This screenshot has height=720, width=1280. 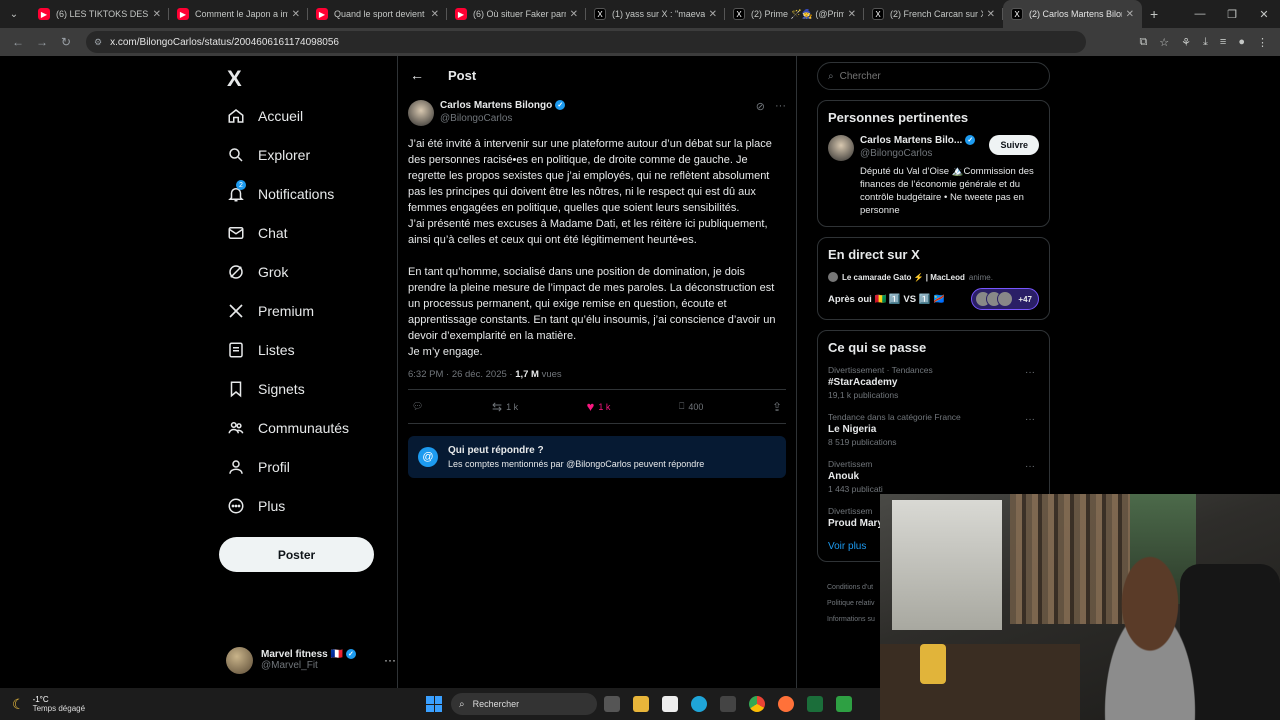 I want to click on browser-tab: ▶ (6) LES TIKTOKS DES POLI ✕, so click(x=99, y=14).